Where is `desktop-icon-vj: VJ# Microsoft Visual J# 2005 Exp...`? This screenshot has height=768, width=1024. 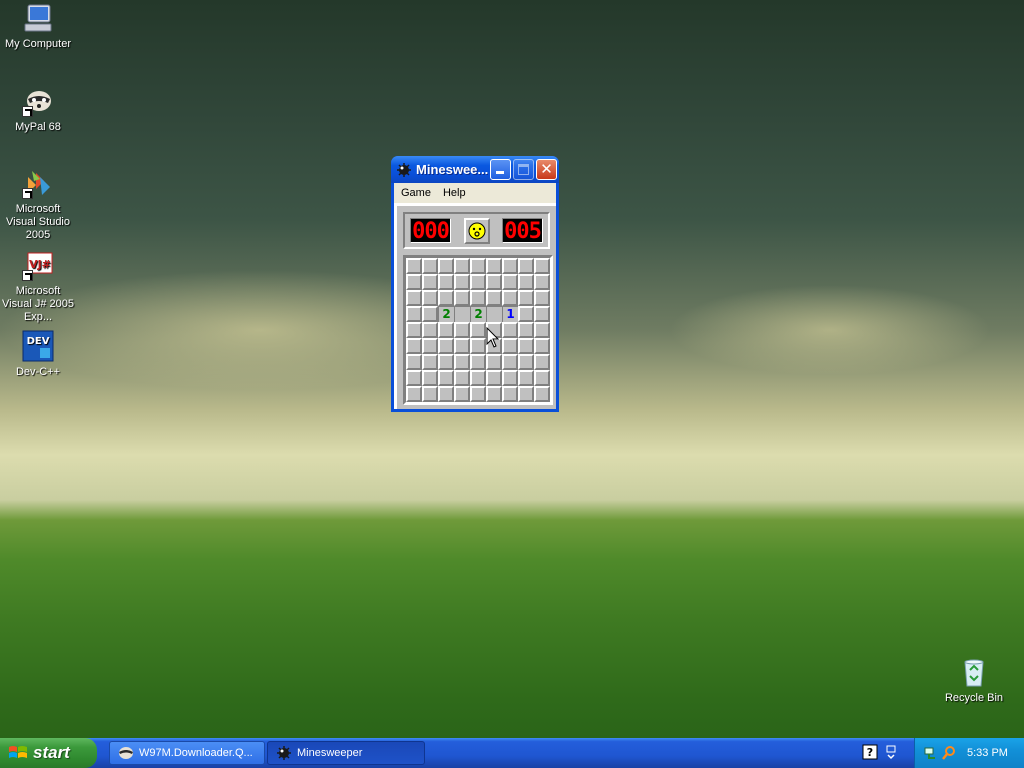
desktop-icon-vj: VJ# Microsoft Visual J# 2005 Exp... is located at coordinates (38, 286).